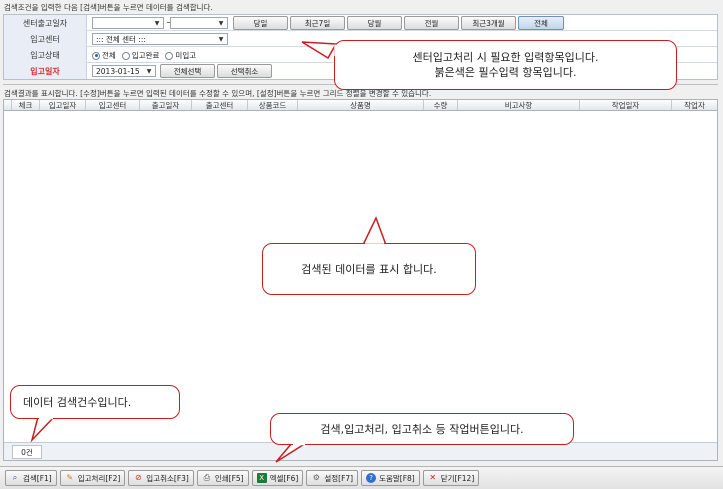 The image size is (723, 489). Describe the element at coordinates (505, 72) in the screenshot. I see `callout-input-line2: 붉은색은 필수입력 항목입니다.` at that location.